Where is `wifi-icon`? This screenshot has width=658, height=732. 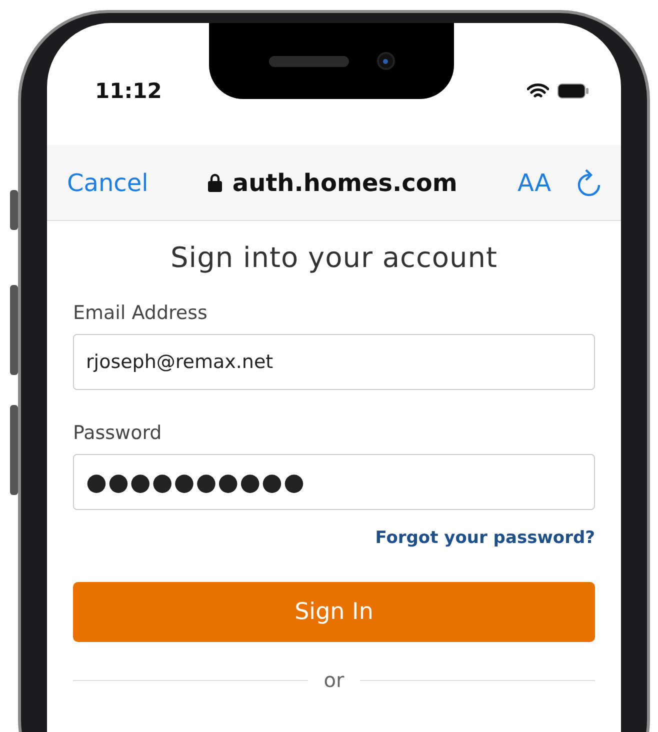
wifi-icon is located at coordinates (538, 91).